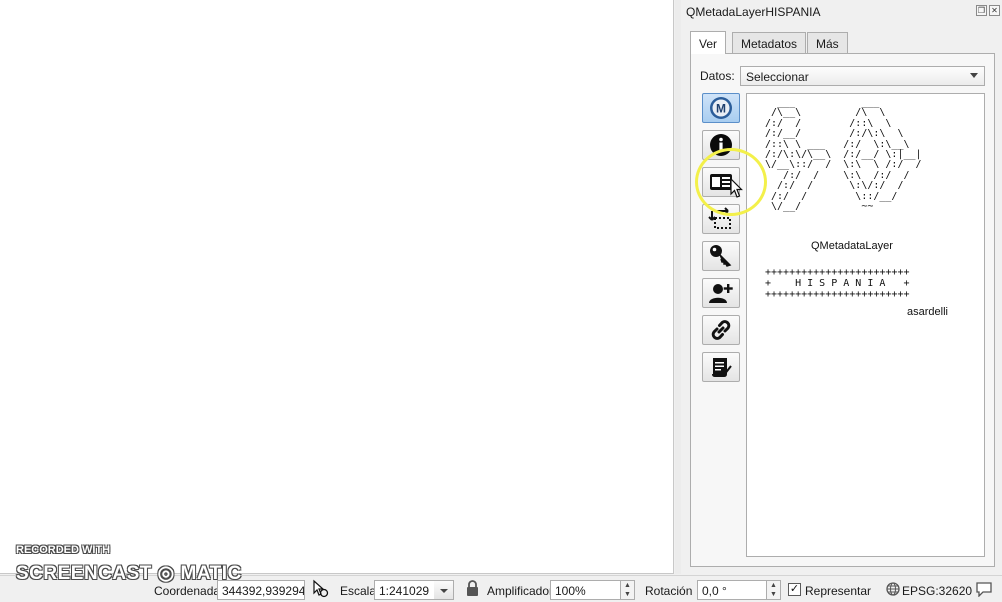 This screenshot has height=602, width=1002. I want to click on add-user-icon, so click(721, 293).